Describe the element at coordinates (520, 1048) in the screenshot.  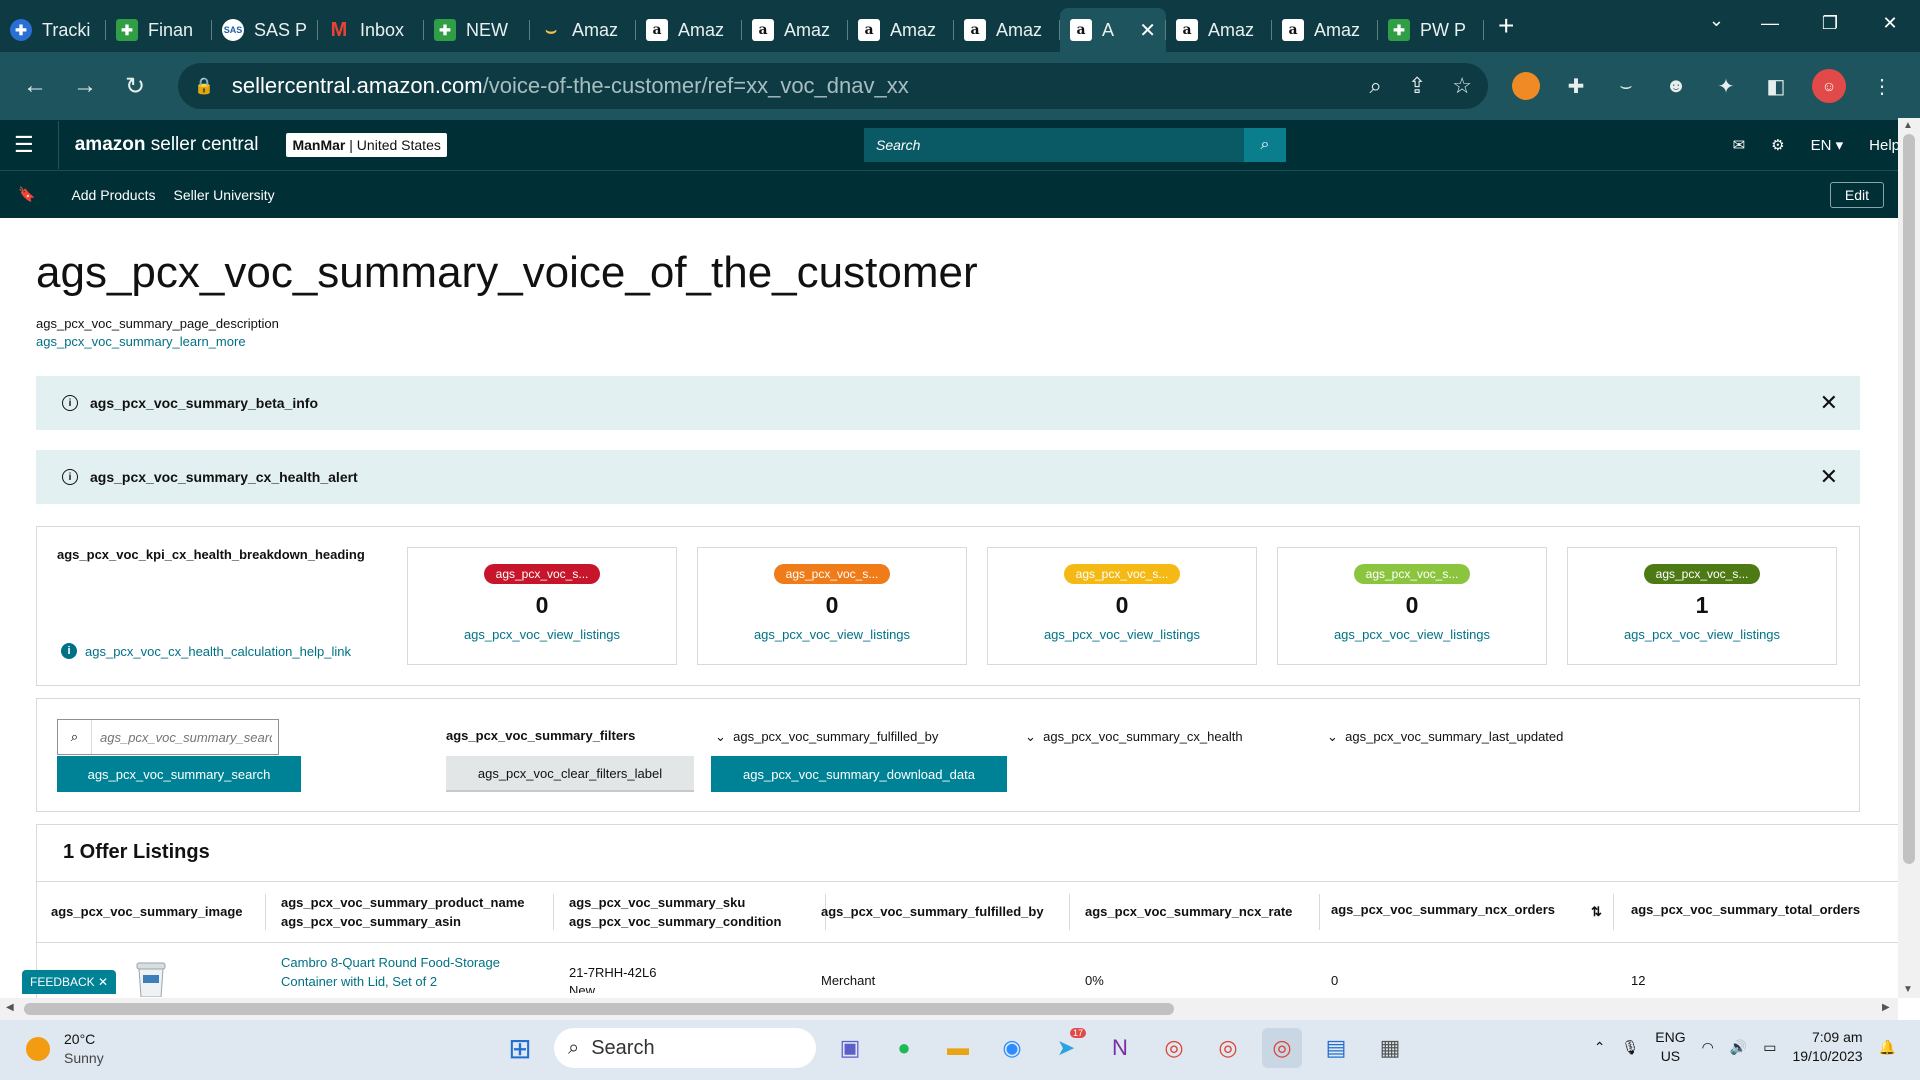
I see `windows-start-icon: ⊞` at that location.